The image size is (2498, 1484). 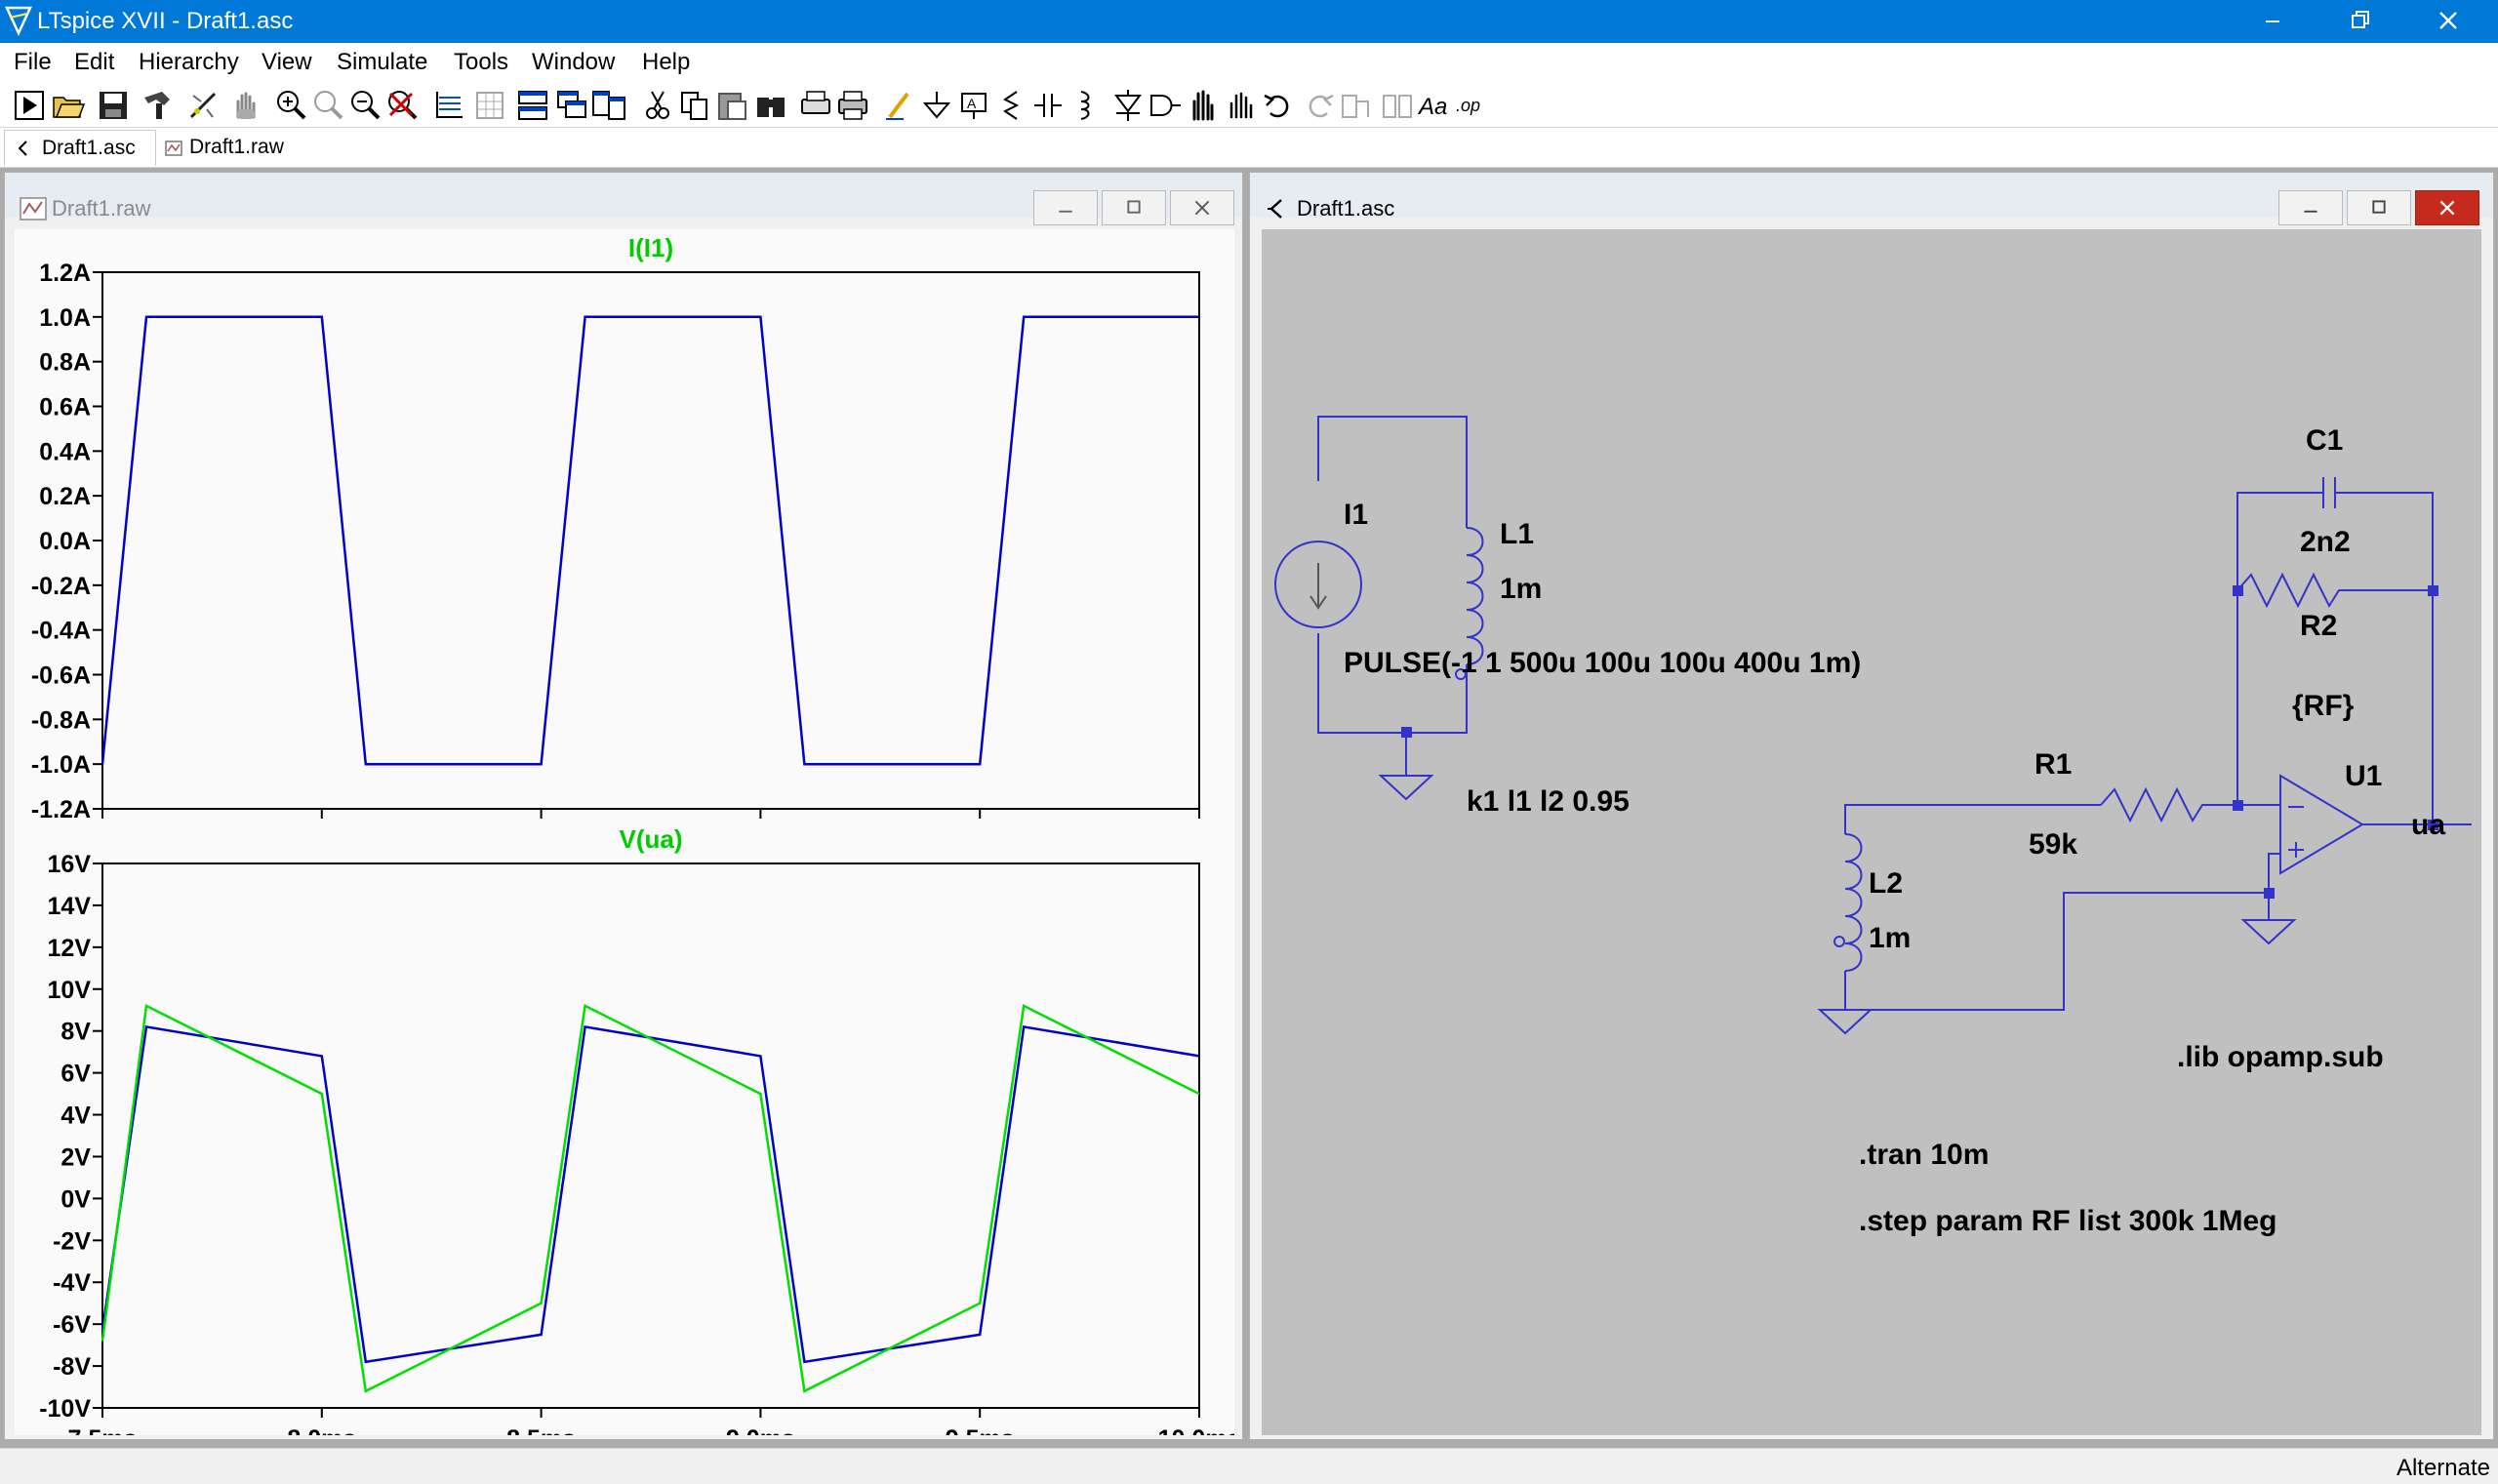 I want to click on toolbar: A Aa .op, so click(x=1249, y=105).